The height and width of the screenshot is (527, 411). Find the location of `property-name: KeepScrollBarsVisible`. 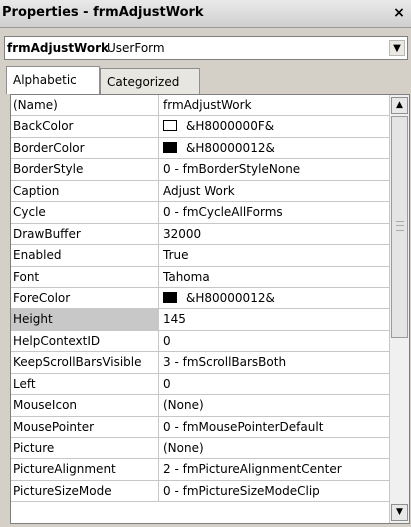

property-name: KeepScrollBarsVisible is located at coordinates (85, 362).